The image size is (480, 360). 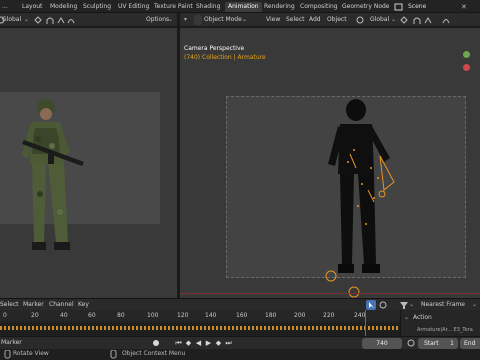 I want to click on color-dot-red, so click(x=466, y=67).